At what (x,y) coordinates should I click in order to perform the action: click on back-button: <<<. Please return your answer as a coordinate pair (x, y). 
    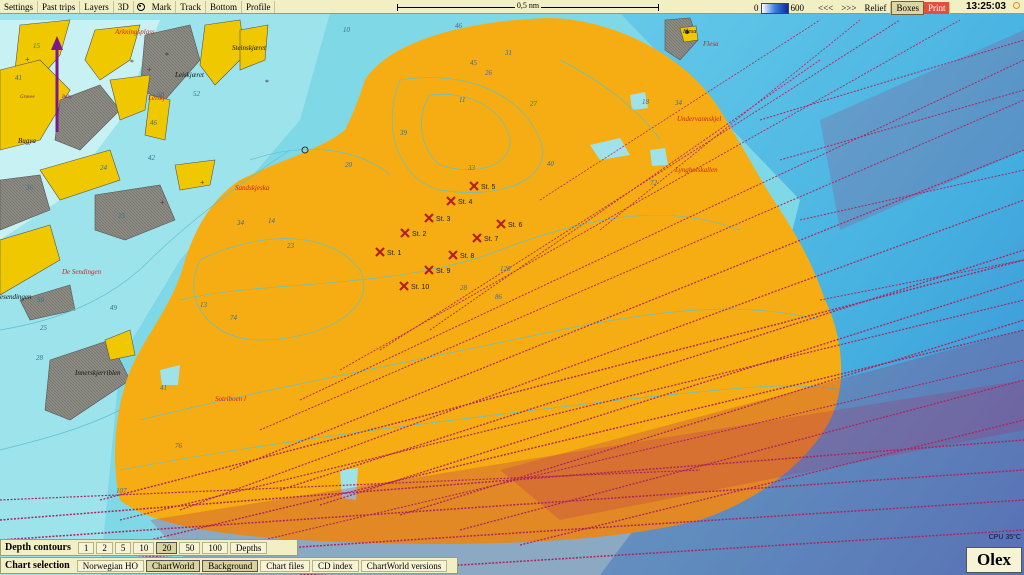
    Looking at the image, I should click on (825, 8).